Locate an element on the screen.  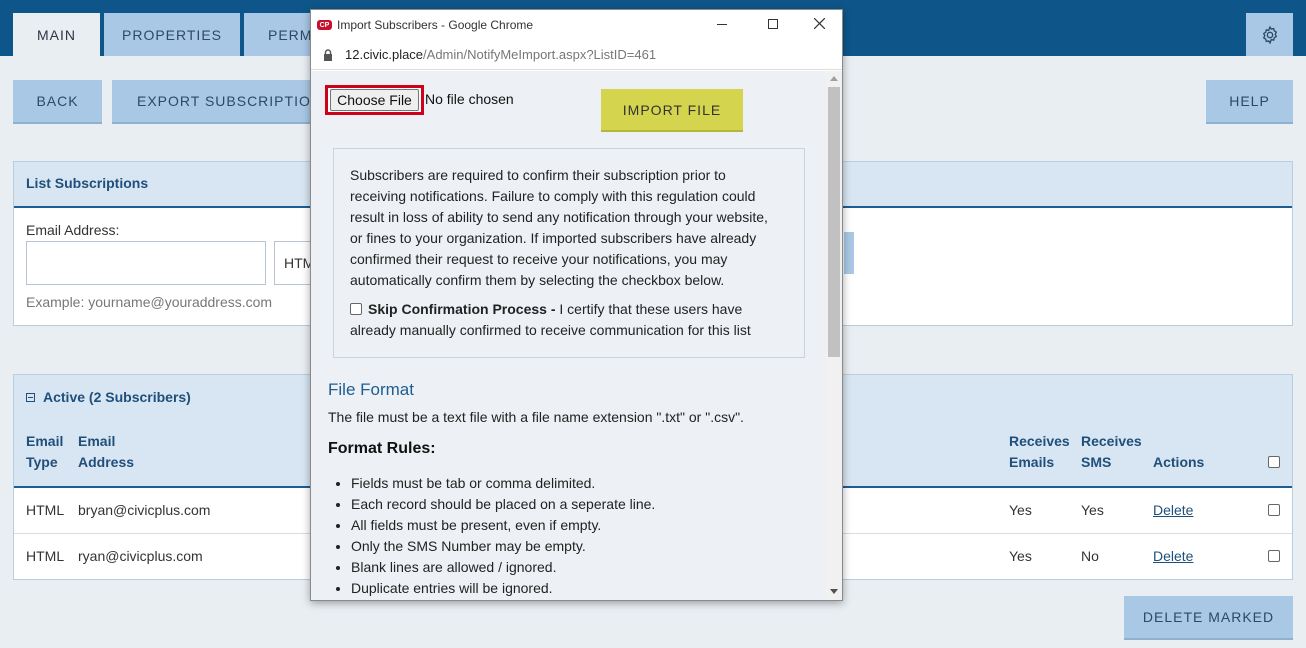
row-receives-sms: No is located at coordinates (1090, 556).